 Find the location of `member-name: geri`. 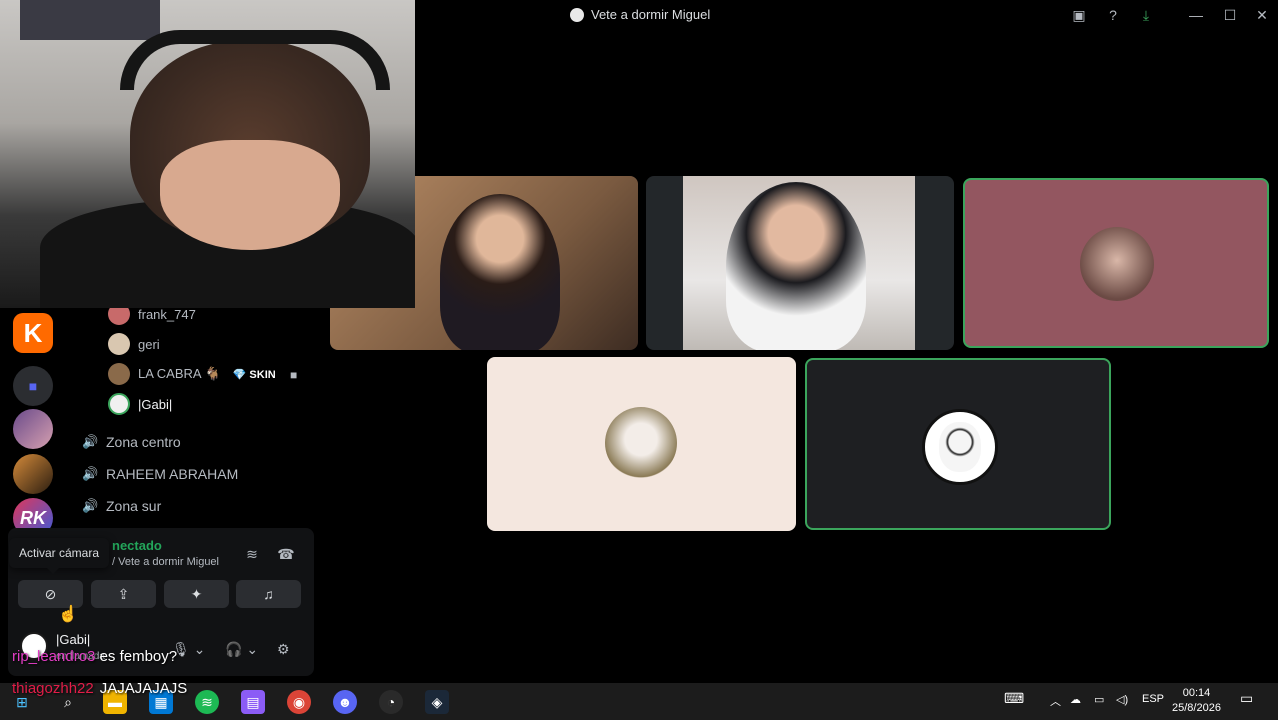

member-name: geri is located at coordinates (149, 344).